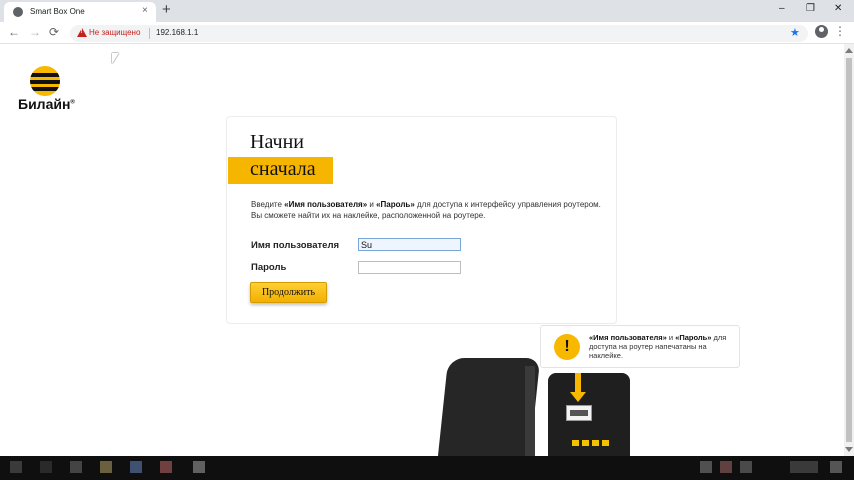 The height and width of the screenshot is (480, 854). What do you see at coordinates (283, 169) in the screenshot?
I see `heading-line2: сначала` at bounding box center [283, 169].